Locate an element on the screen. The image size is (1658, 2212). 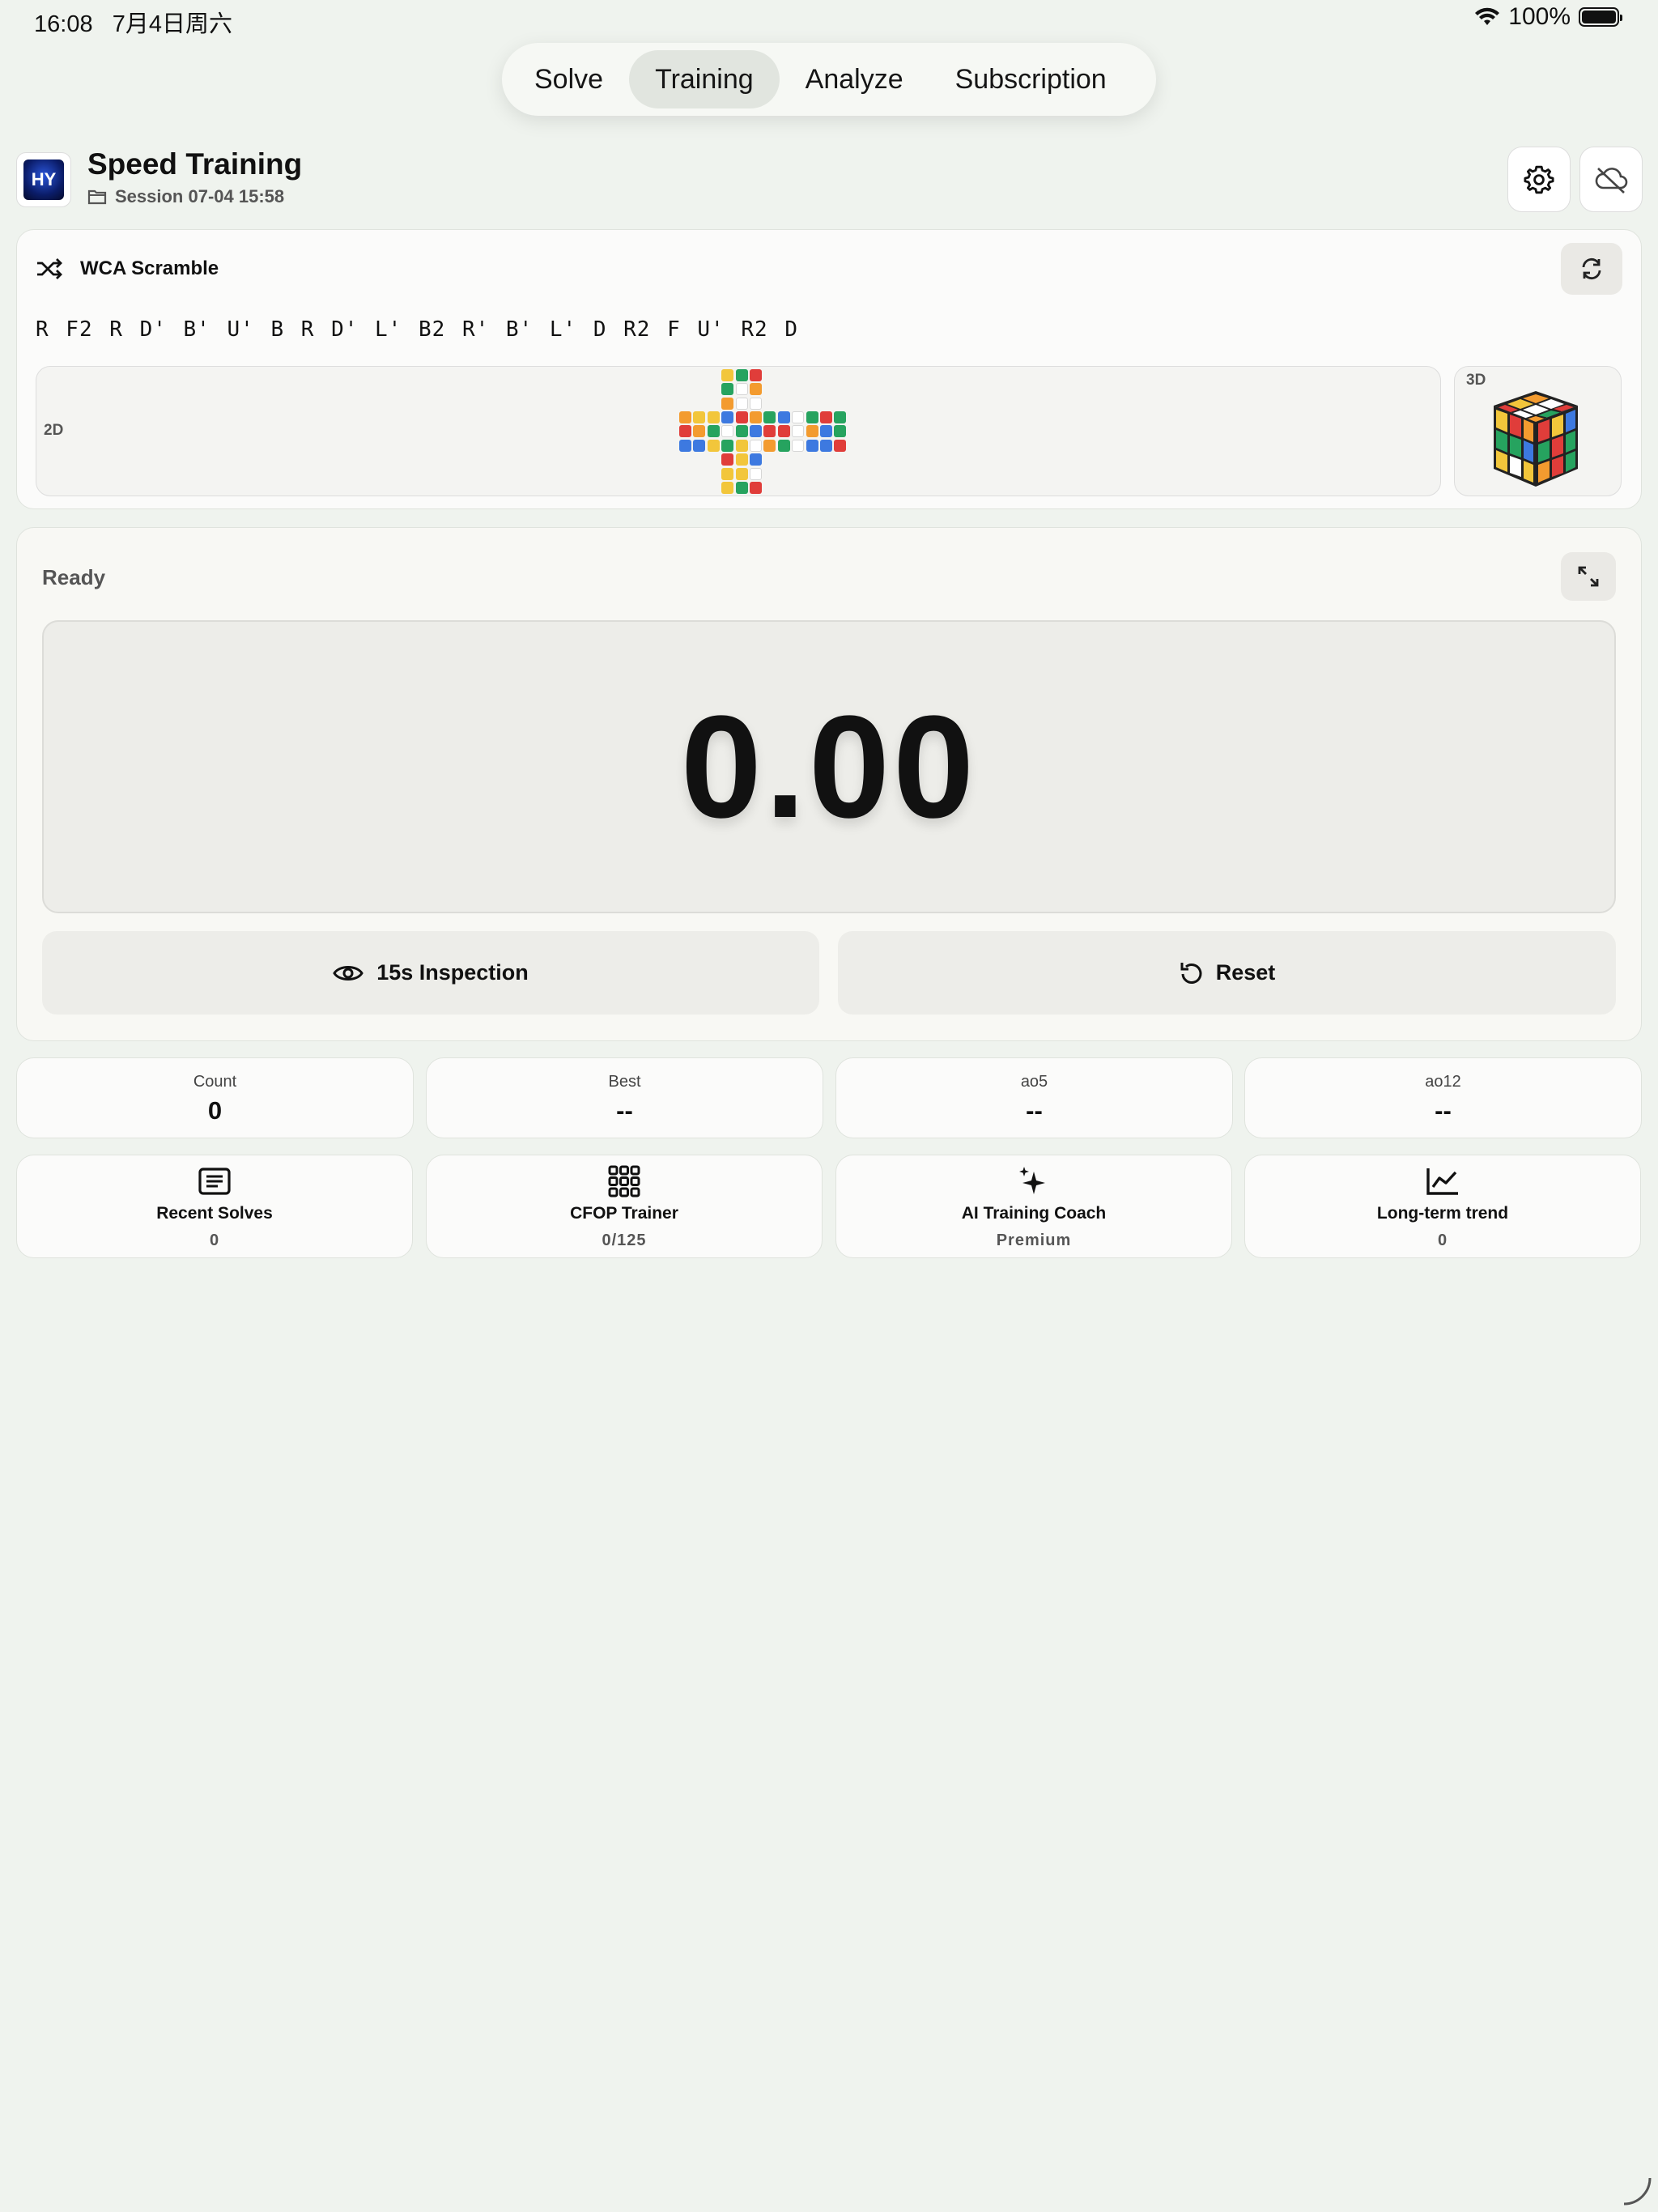
cube-view-3d: 3D is located at coordinates (1538, 431).